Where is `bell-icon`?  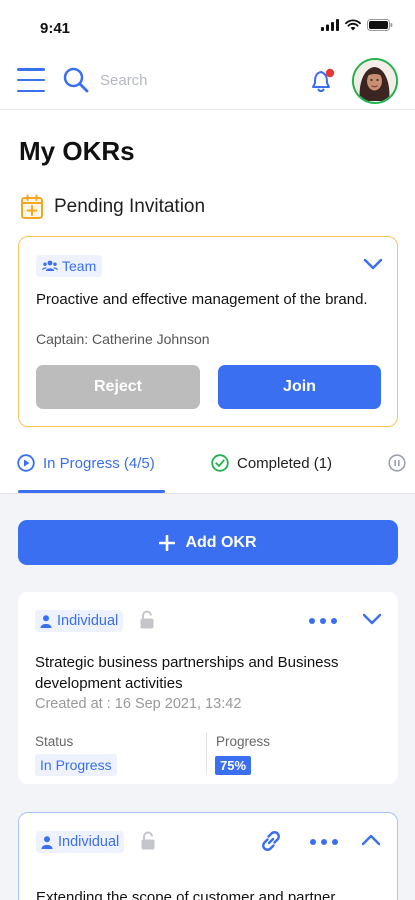
bell-icon is located at coordinates (323, 81).